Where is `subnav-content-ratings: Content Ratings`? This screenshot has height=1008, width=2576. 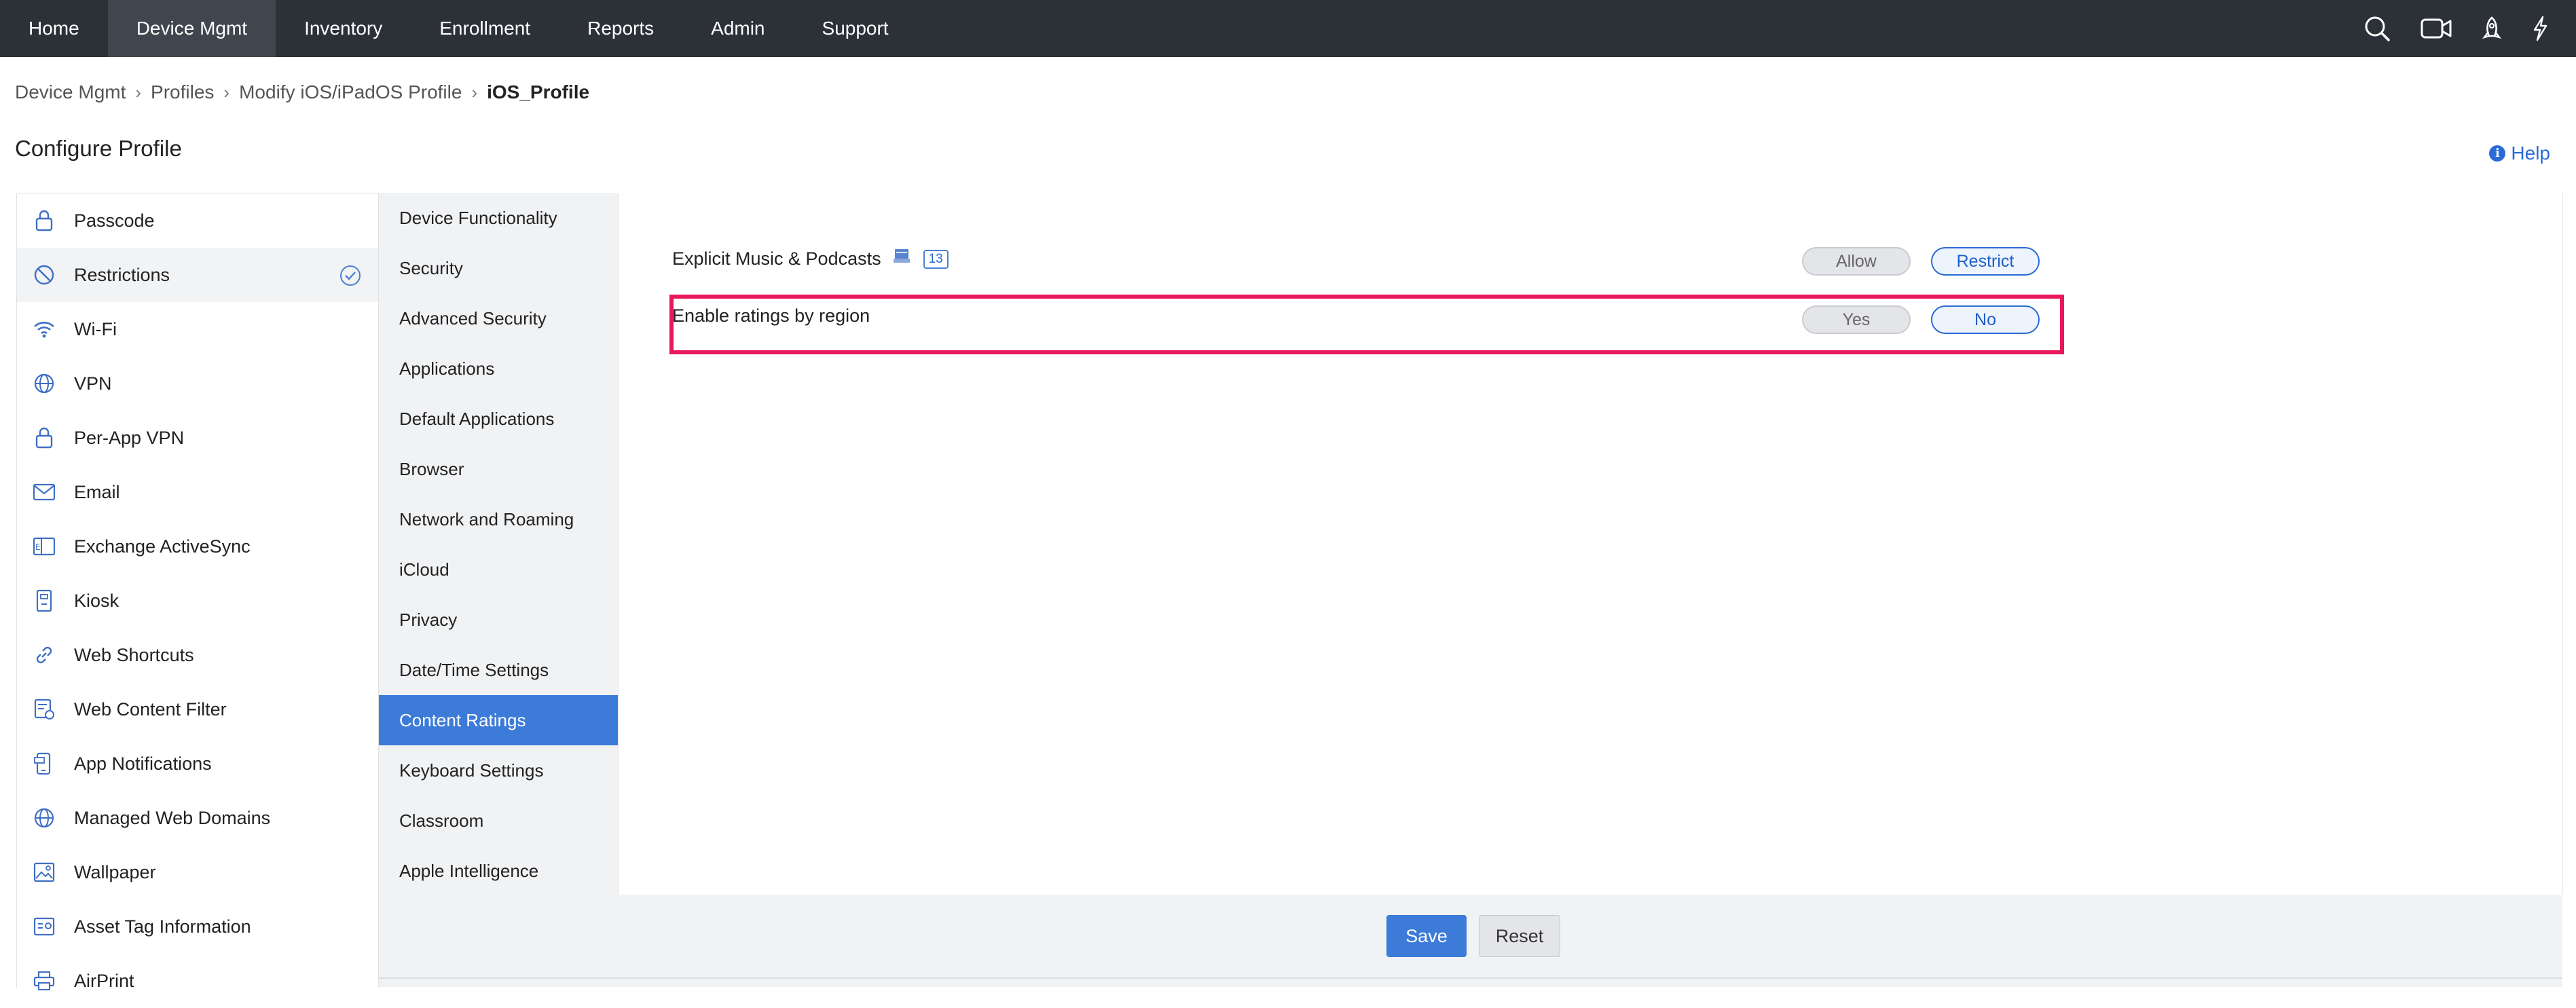 subnav-content-ratings: Content Ratings is located at coordinates (499, 720).